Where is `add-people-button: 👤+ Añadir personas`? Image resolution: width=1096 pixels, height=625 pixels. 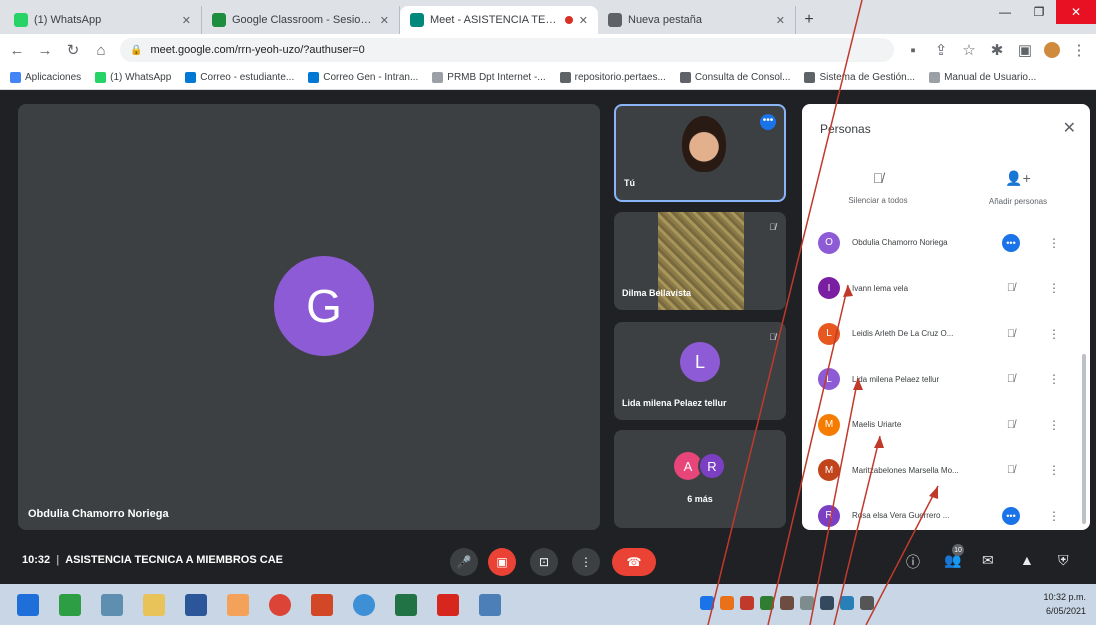 add-people-button: 👤+ Añadir personas is located at coordinates (1018, 188).